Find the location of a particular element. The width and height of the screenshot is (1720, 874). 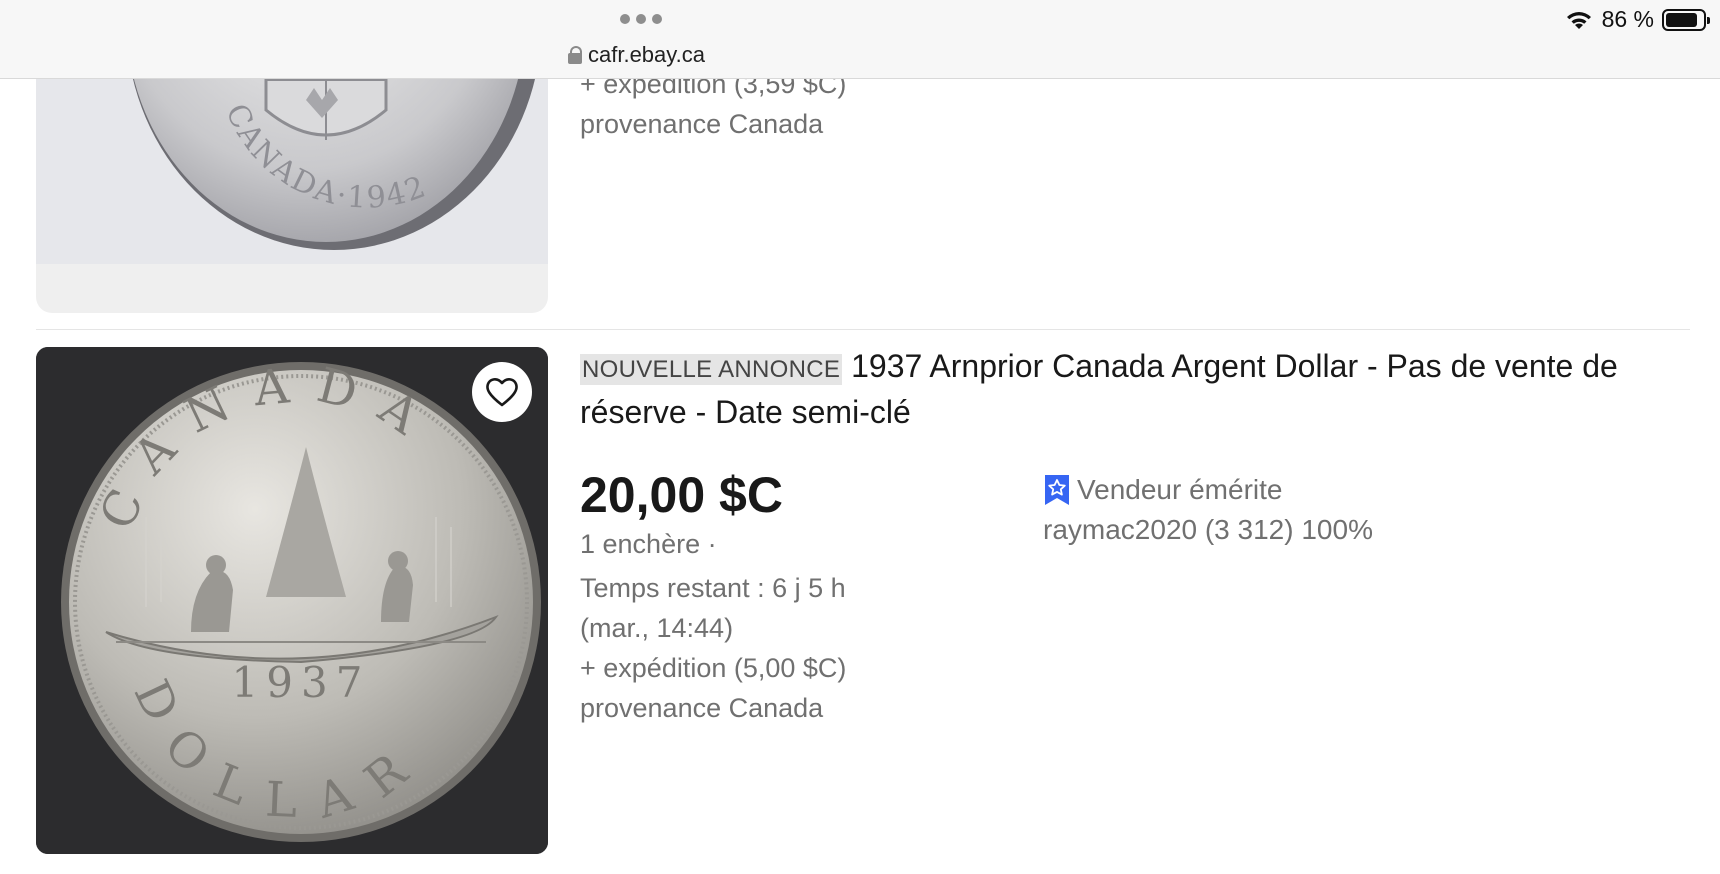

wifi-icon is located at coordinates (1578, 20).